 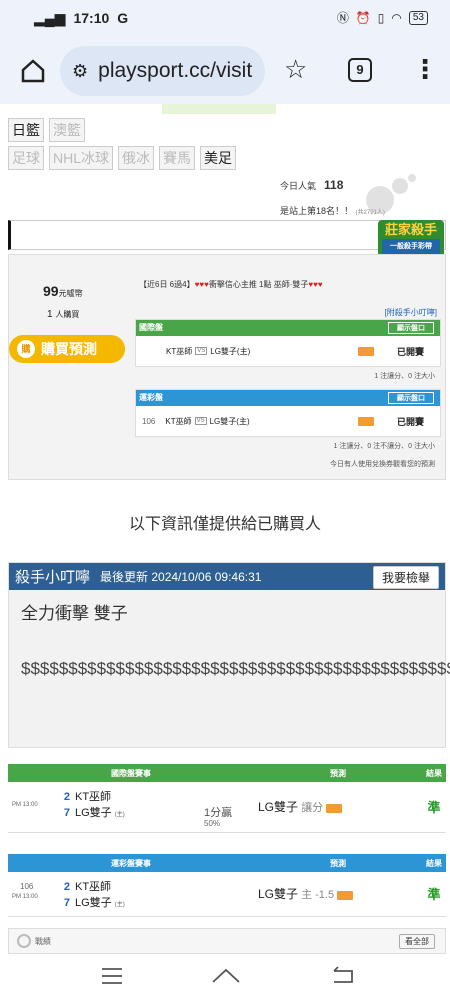 I want to click on killer-badge: 莊家殺手 一般殺手彩帶, so click(x=411, y=239).